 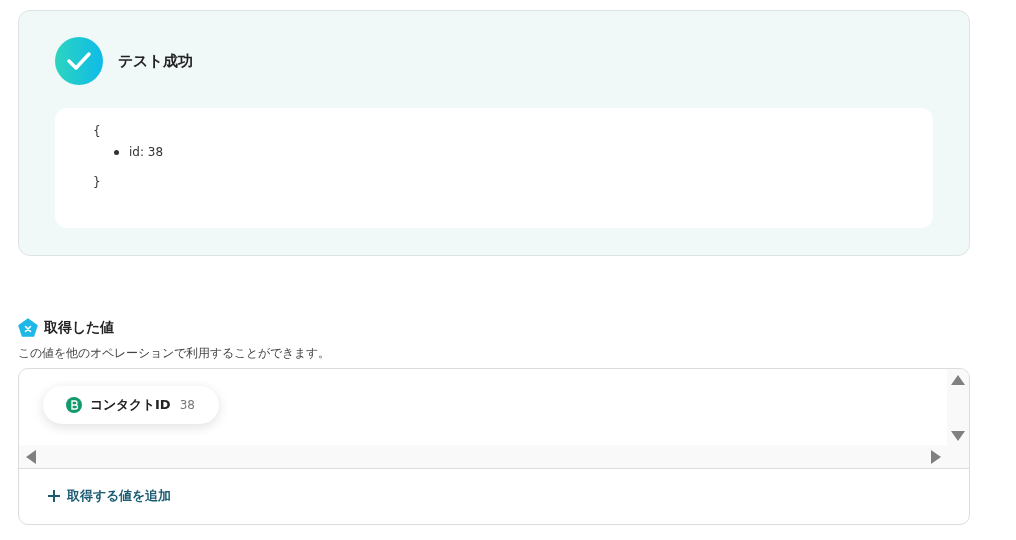 I want to click on json-brace: }, so click(x=97, y=183).